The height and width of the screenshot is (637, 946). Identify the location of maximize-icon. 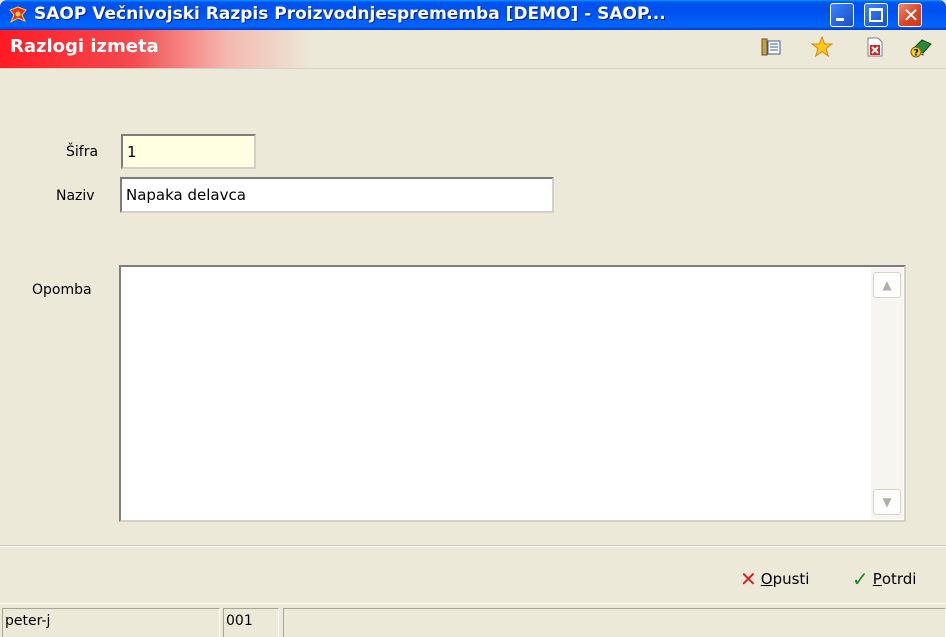
(876, 15).